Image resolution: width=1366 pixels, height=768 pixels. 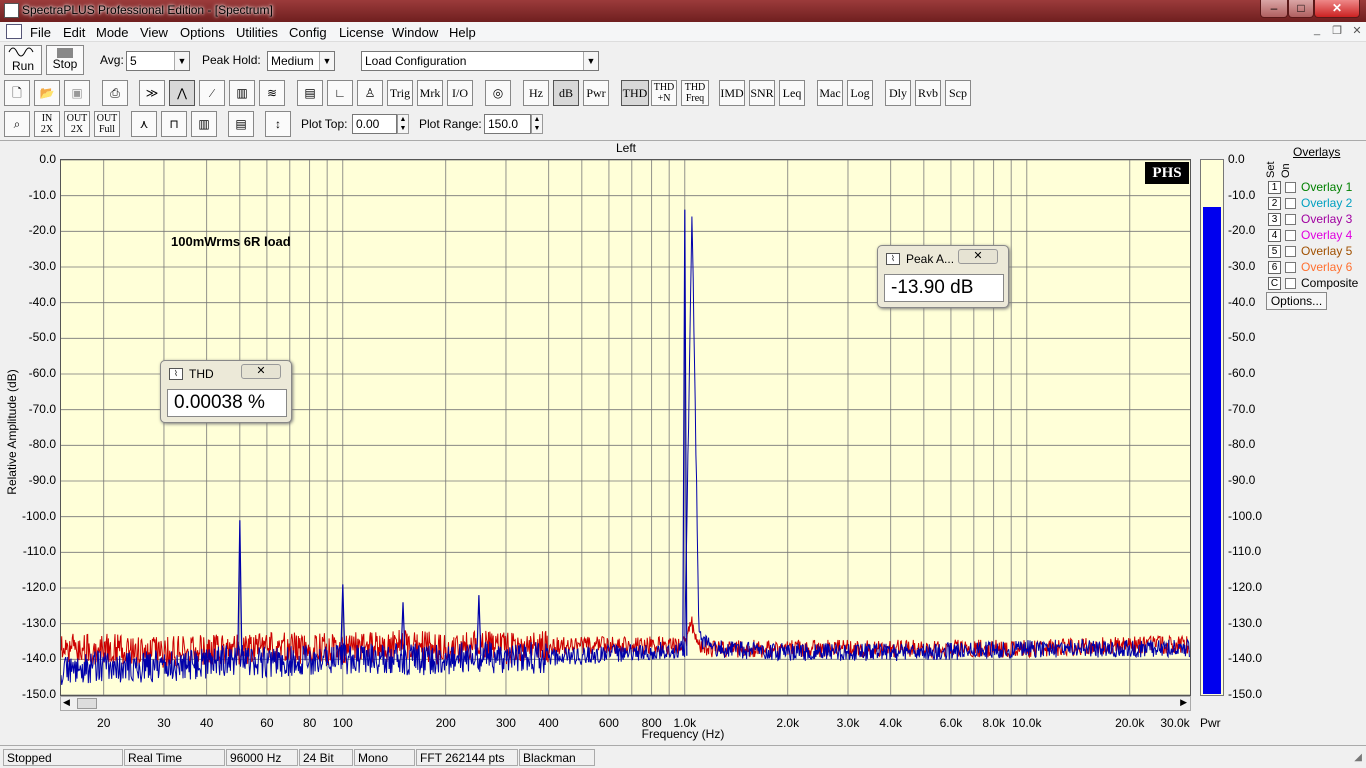 What do you see at coordinates (430, 93) in the screenshot?
I see `mrk-button: Mrk` at bounding box center [430, 93].